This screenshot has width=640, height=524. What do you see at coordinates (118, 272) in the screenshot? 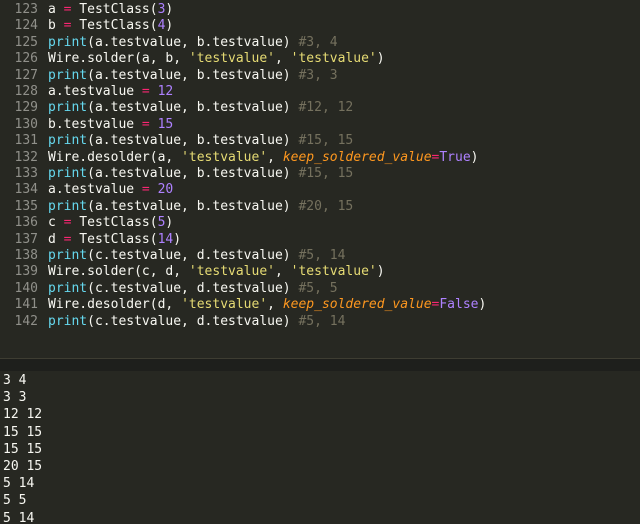
I see `code-token: Wire.solder(c, d,` at bounding box center [118, 272].